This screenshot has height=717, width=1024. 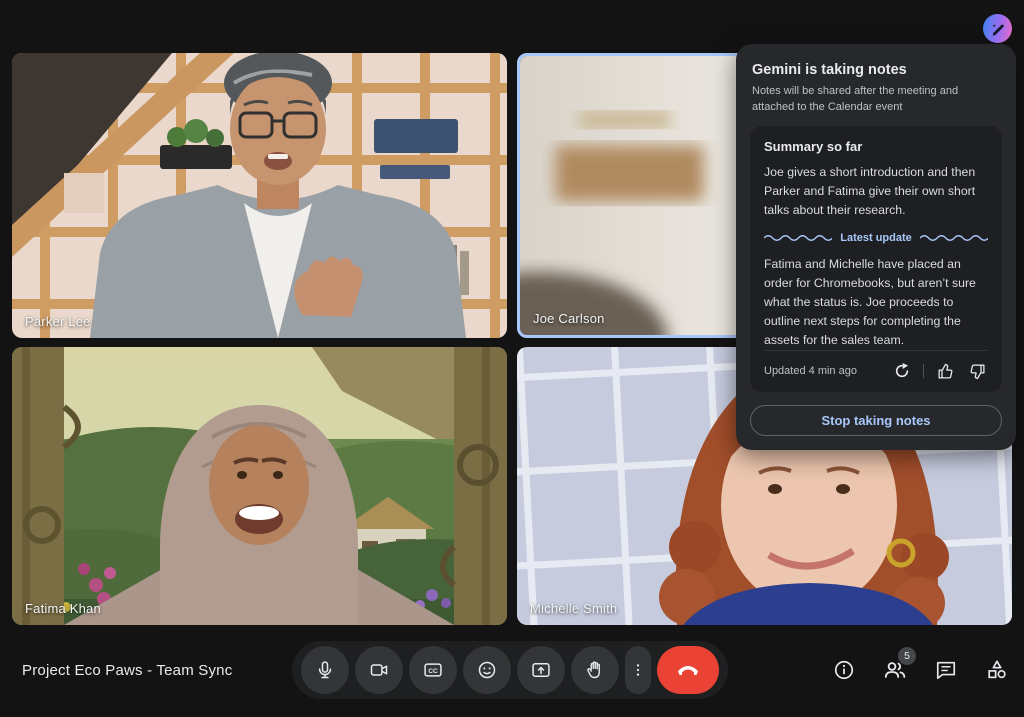 I want to click on chat-icon, so click(x=946, y=670).